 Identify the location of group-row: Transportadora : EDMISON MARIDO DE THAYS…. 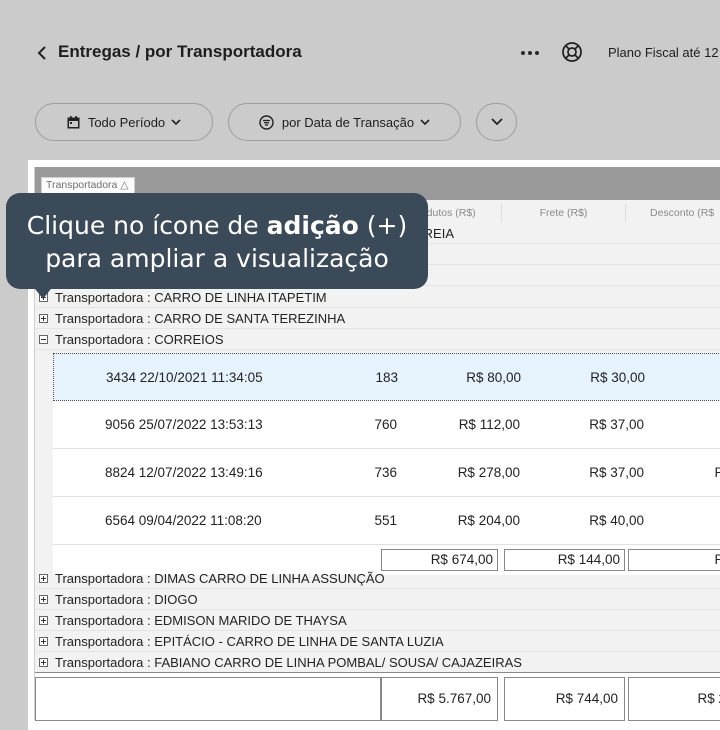
(377, 621).